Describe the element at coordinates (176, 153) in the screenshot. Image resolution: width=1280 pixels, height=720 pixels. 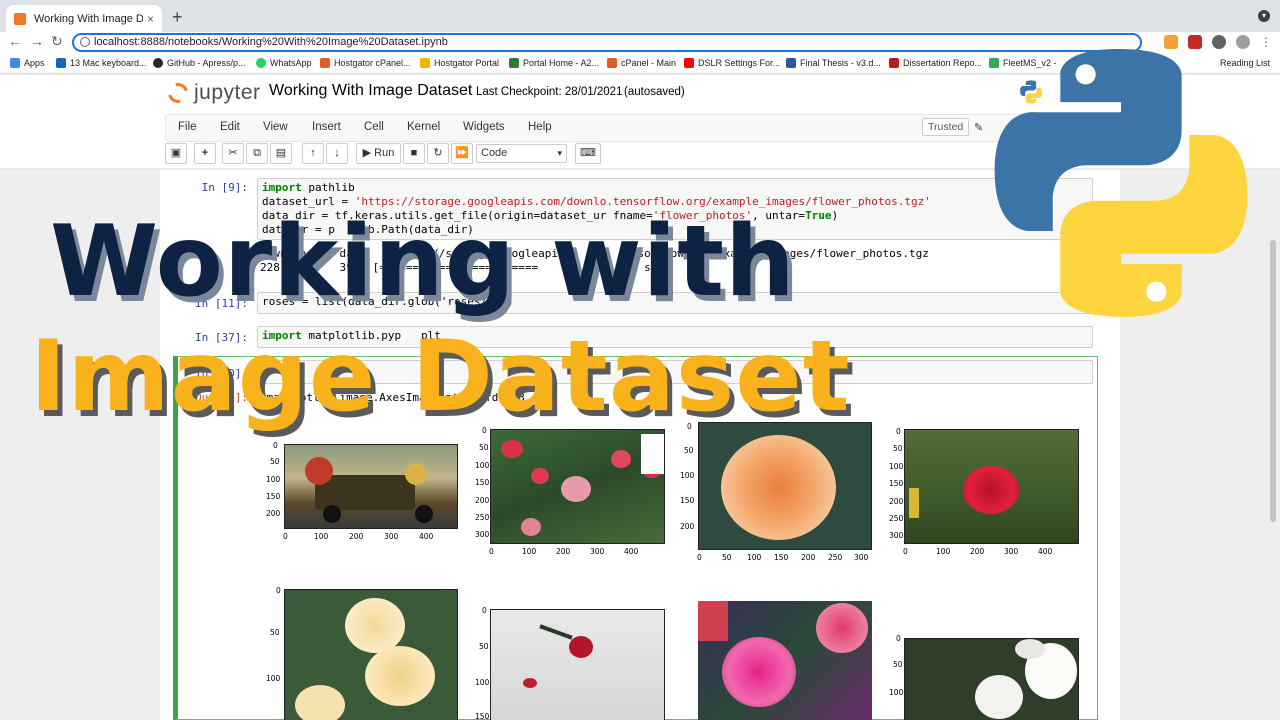
I see `save-icon: ▣` at that location.